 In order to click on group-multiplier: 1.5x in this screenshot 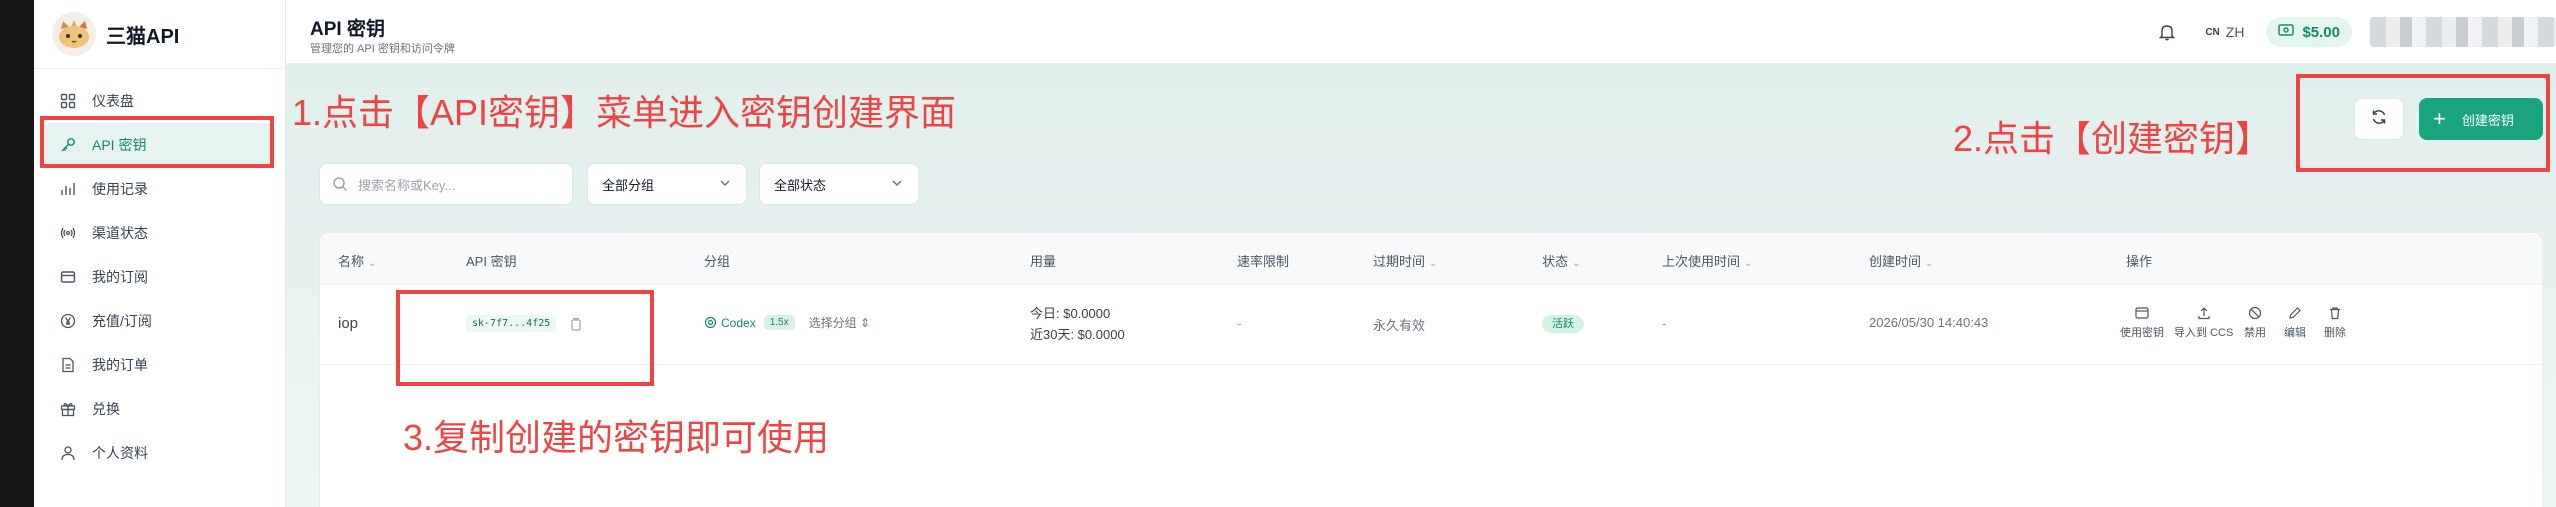, I will do `click(779, 322)`.